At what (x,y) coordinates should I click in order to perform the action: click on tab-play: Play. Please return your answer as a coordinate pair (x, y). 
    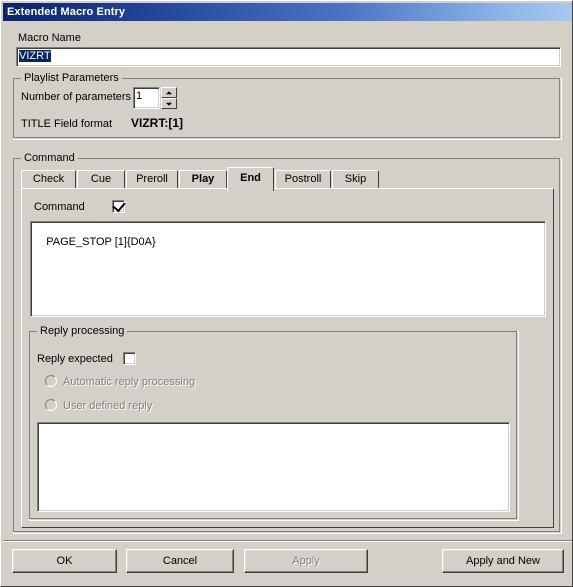
    Looking at the image, I should click on (203, 179).